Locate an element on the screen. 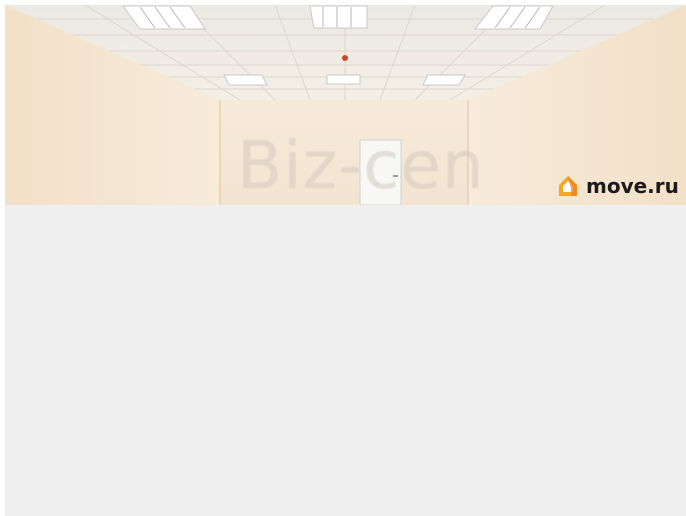 The width and height of the screenshot is (686, 516). move-ru-logo: move.ru is located at coordinates (618, 186).